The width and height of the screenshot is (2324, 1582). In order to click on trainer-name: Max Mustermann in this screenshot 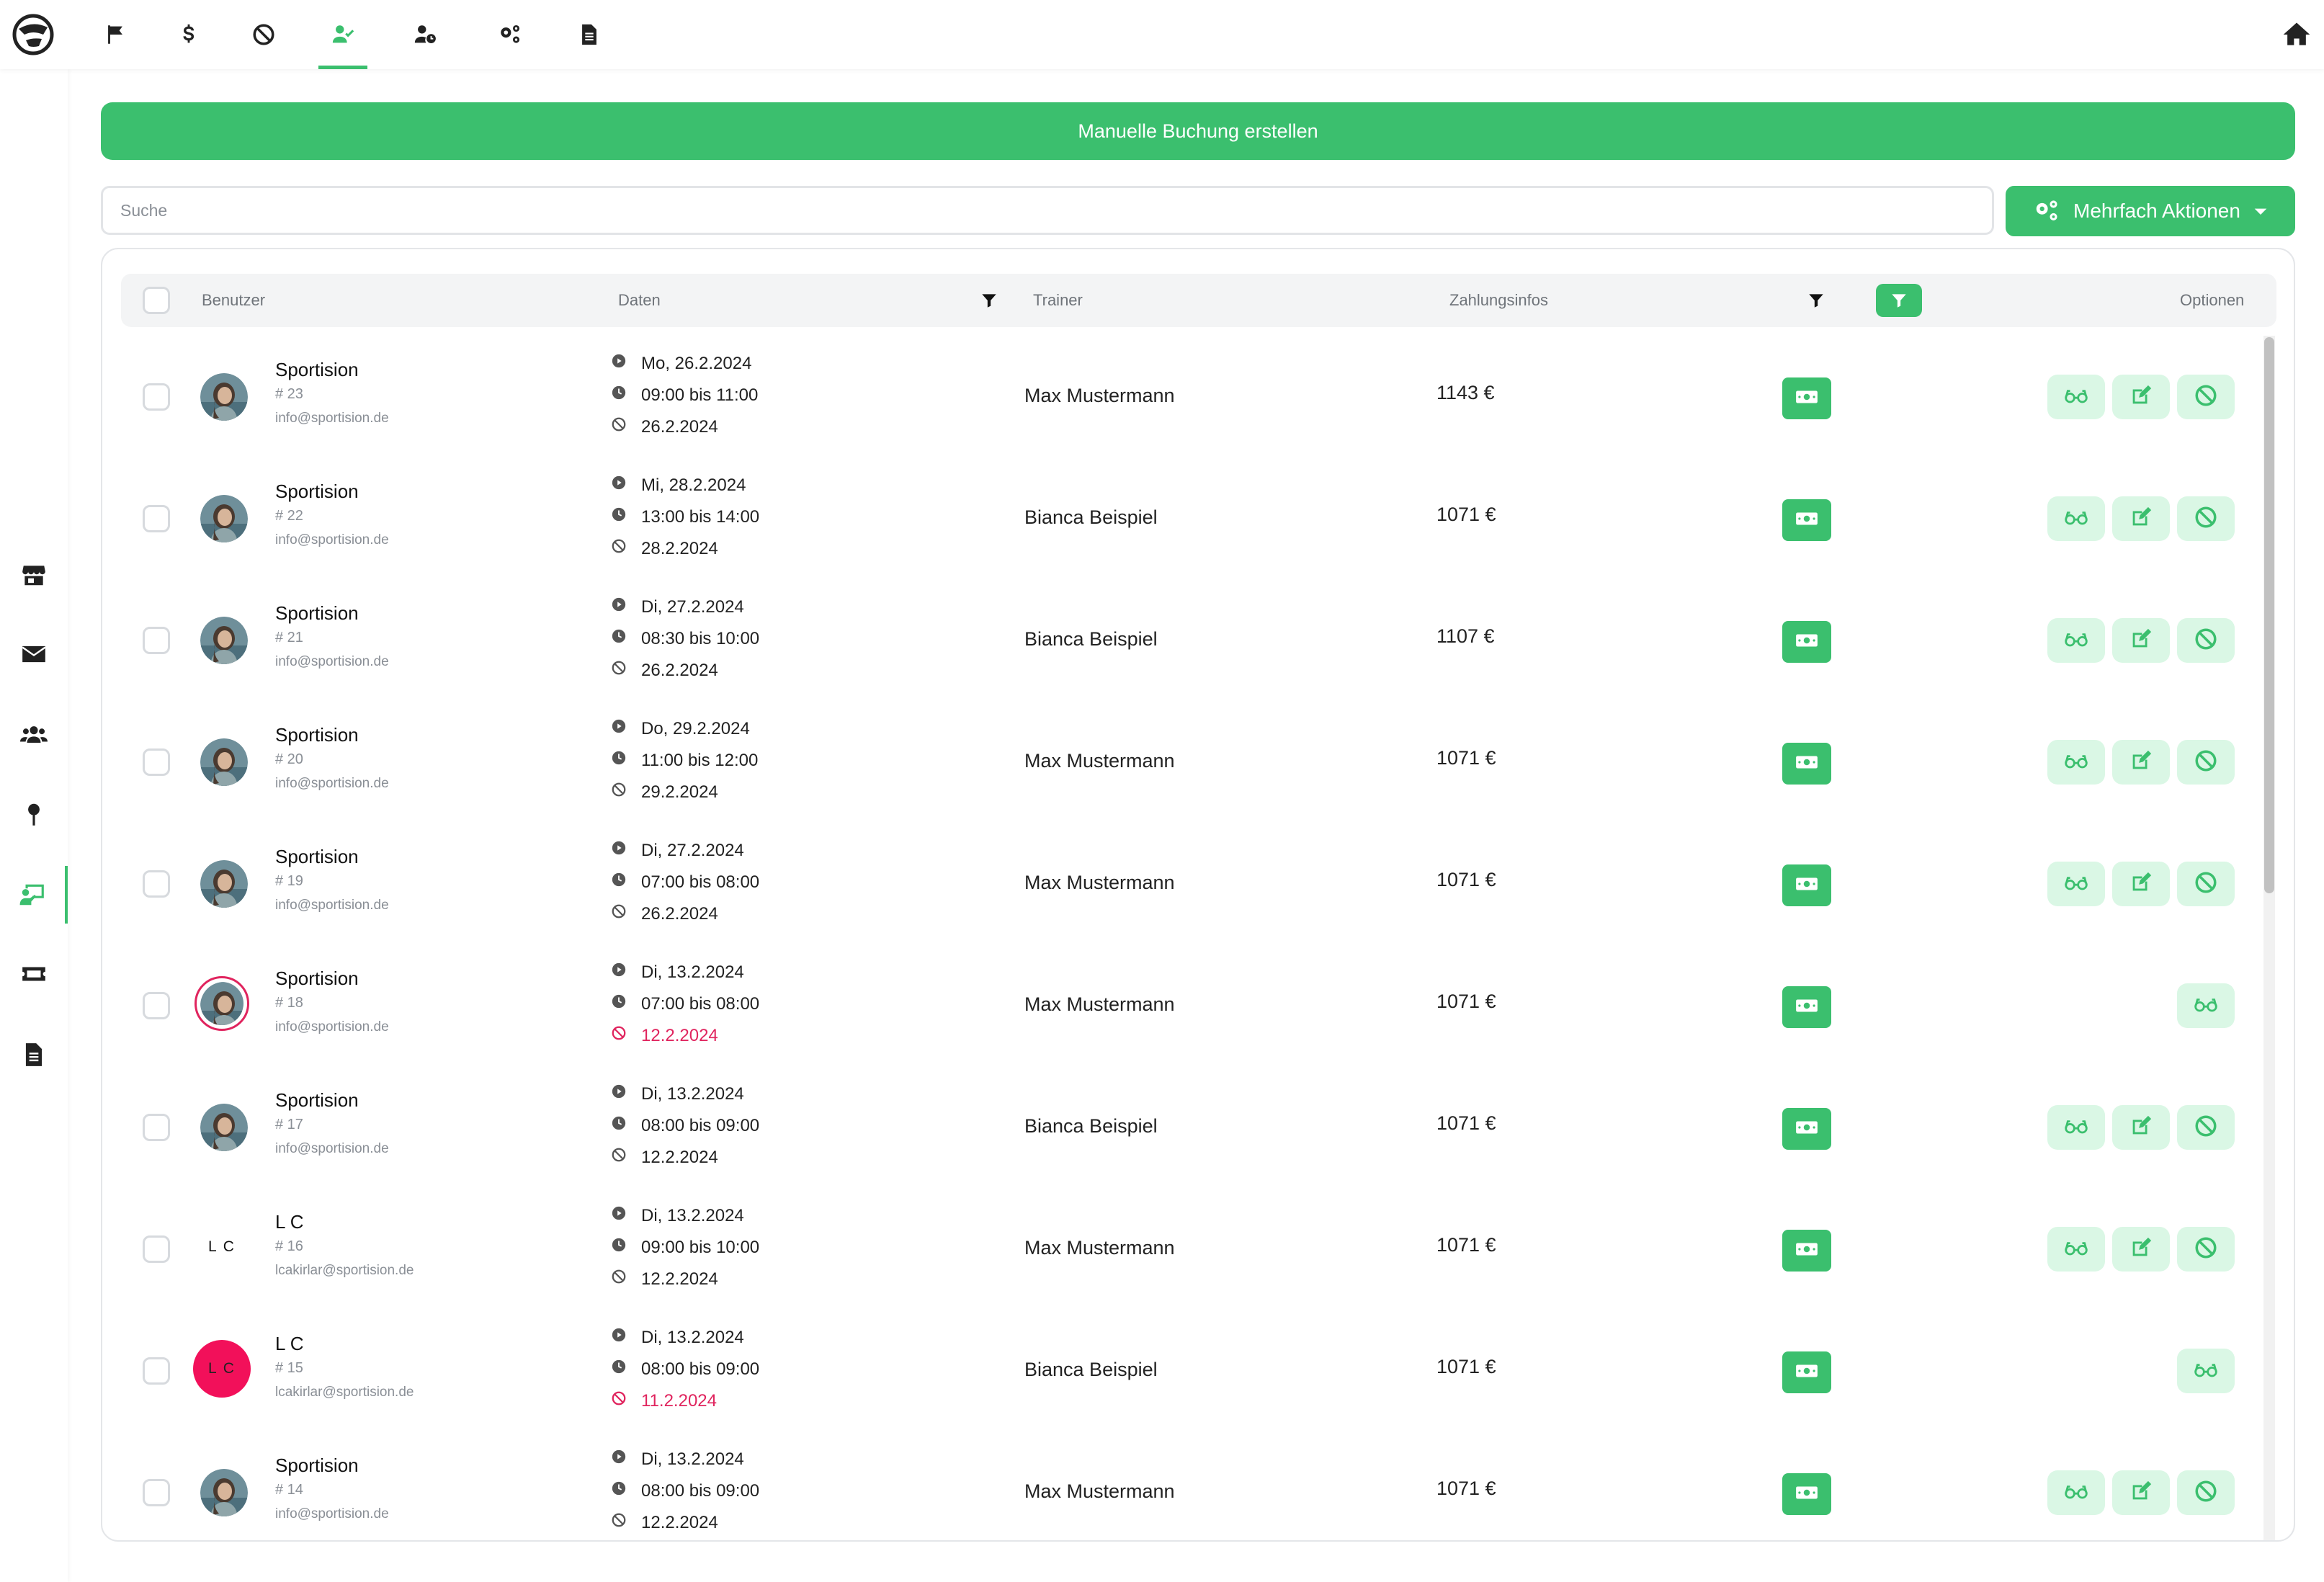, I will do `click(1099, 882)`.